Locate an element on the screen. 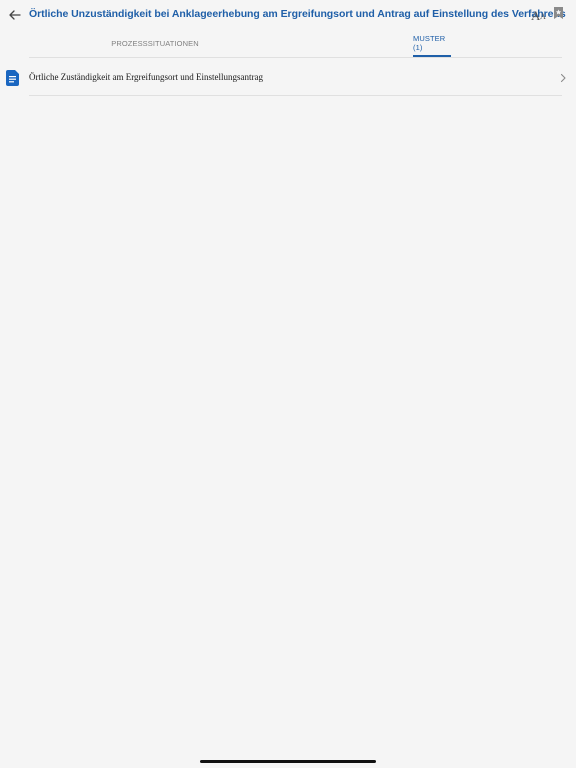 The width and height of the screenshot is (576, 768). active-tab-indicator is located at coordinates (432, 56).